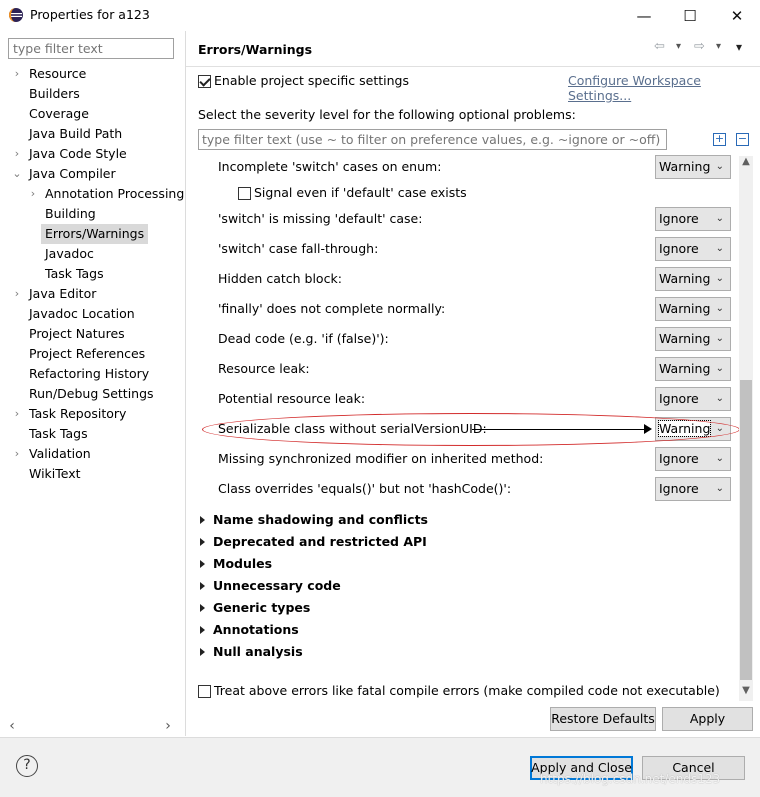 This screenshot has height=797, width=760. Describe the element at coordinates (320, 519) in the screenshot. I see `section-label: Name shadowing and conflicts` at that location.